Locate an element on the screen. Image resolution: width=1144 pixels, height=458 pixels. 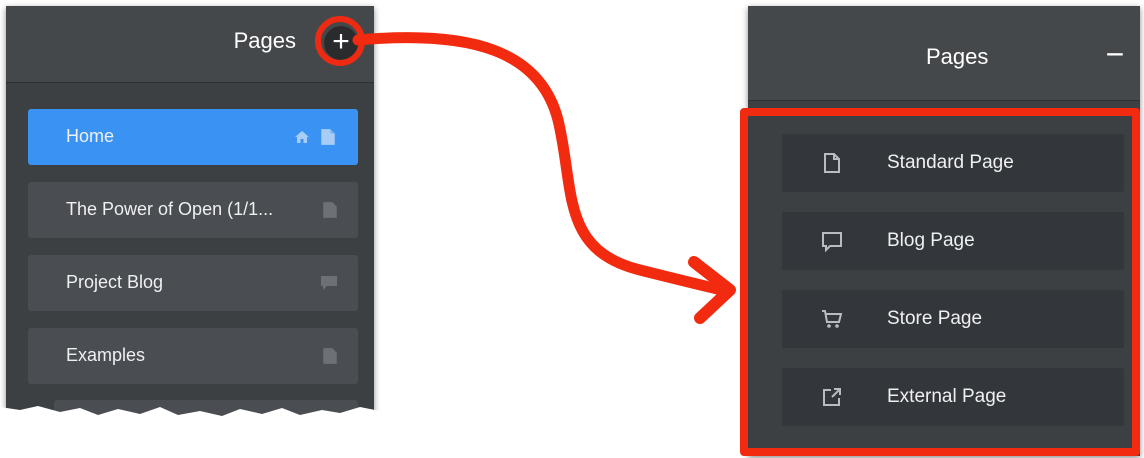
page-item-label: Home is located at coordinates (90, 136).